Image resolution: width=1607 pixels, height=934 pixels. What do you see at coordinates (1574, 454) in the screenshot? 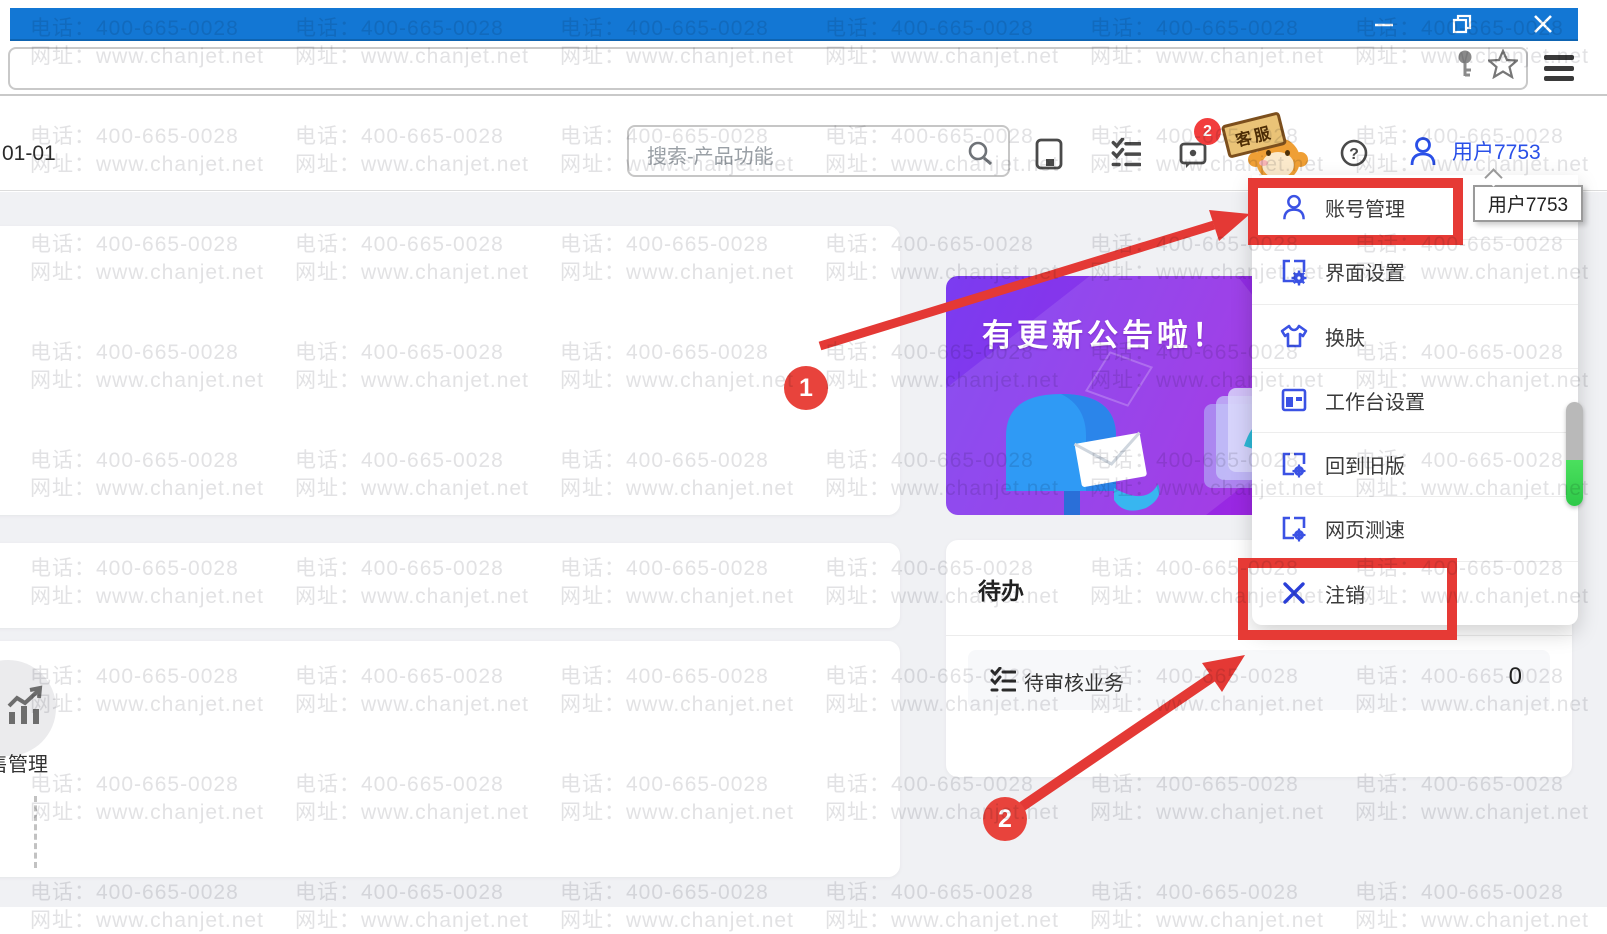
I see `scrollbar-indicator` at bounding box center [1574, 454].